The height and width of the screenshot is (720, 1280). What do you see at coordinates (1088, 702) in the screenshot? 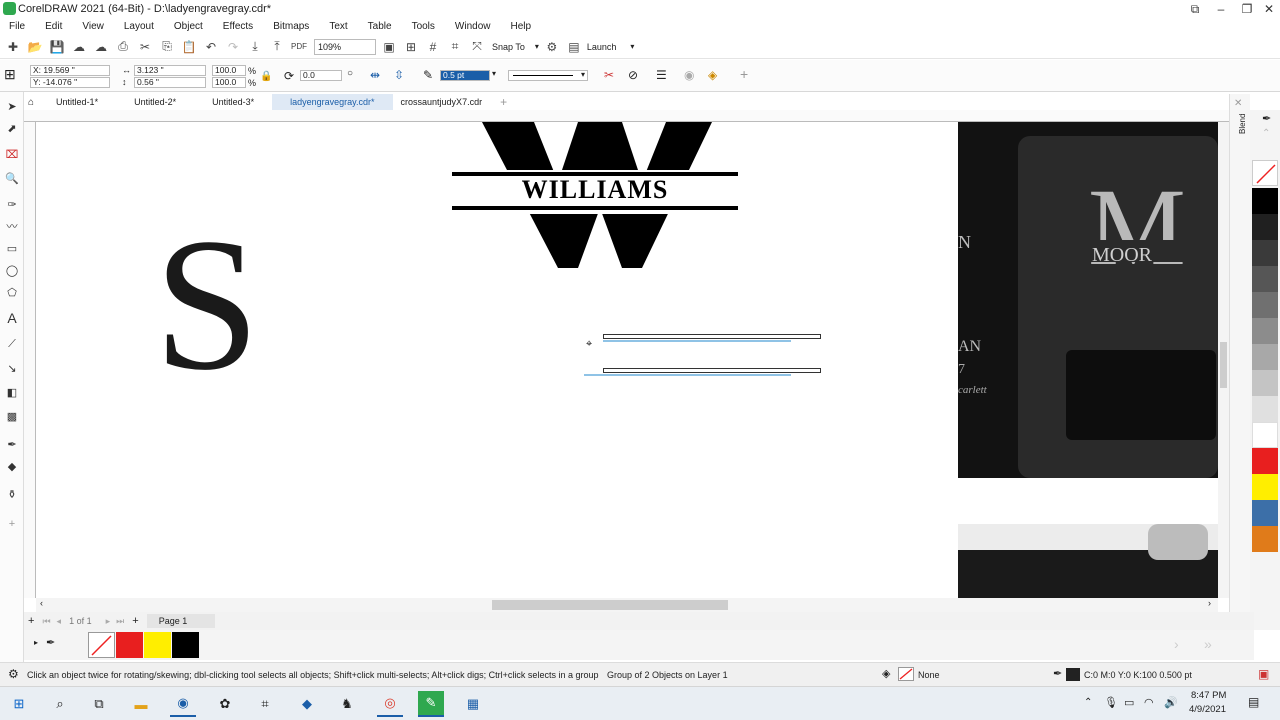
I see `tray-chevron-icon: ⌃` at bounding box center [1088, 702].